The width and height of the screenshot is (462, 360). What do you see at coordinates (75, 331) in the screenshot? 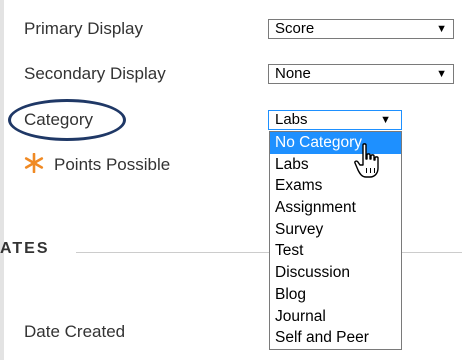
I see `date-created-label: Date Created` at bounding box center [75, 331].